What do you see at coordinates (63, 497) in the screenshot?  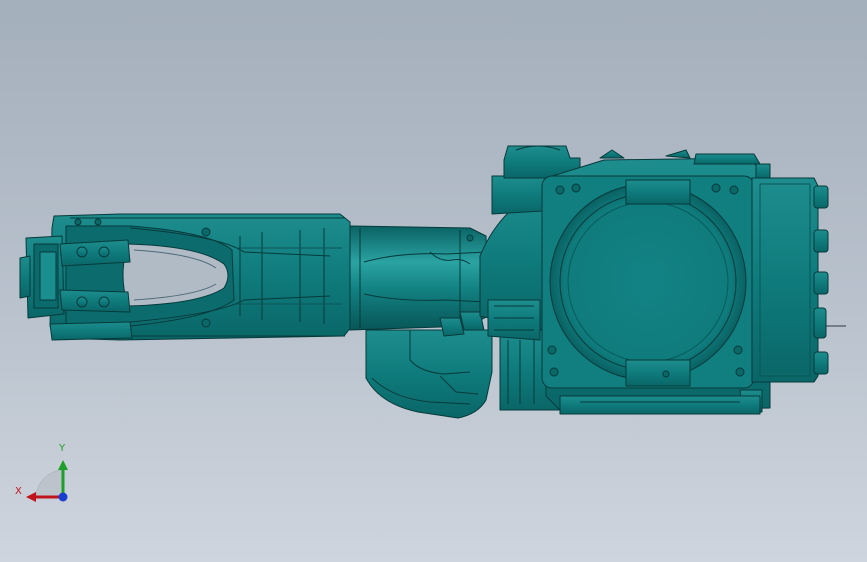 I see `z-axis-dot` at bounding box center [63, 497].